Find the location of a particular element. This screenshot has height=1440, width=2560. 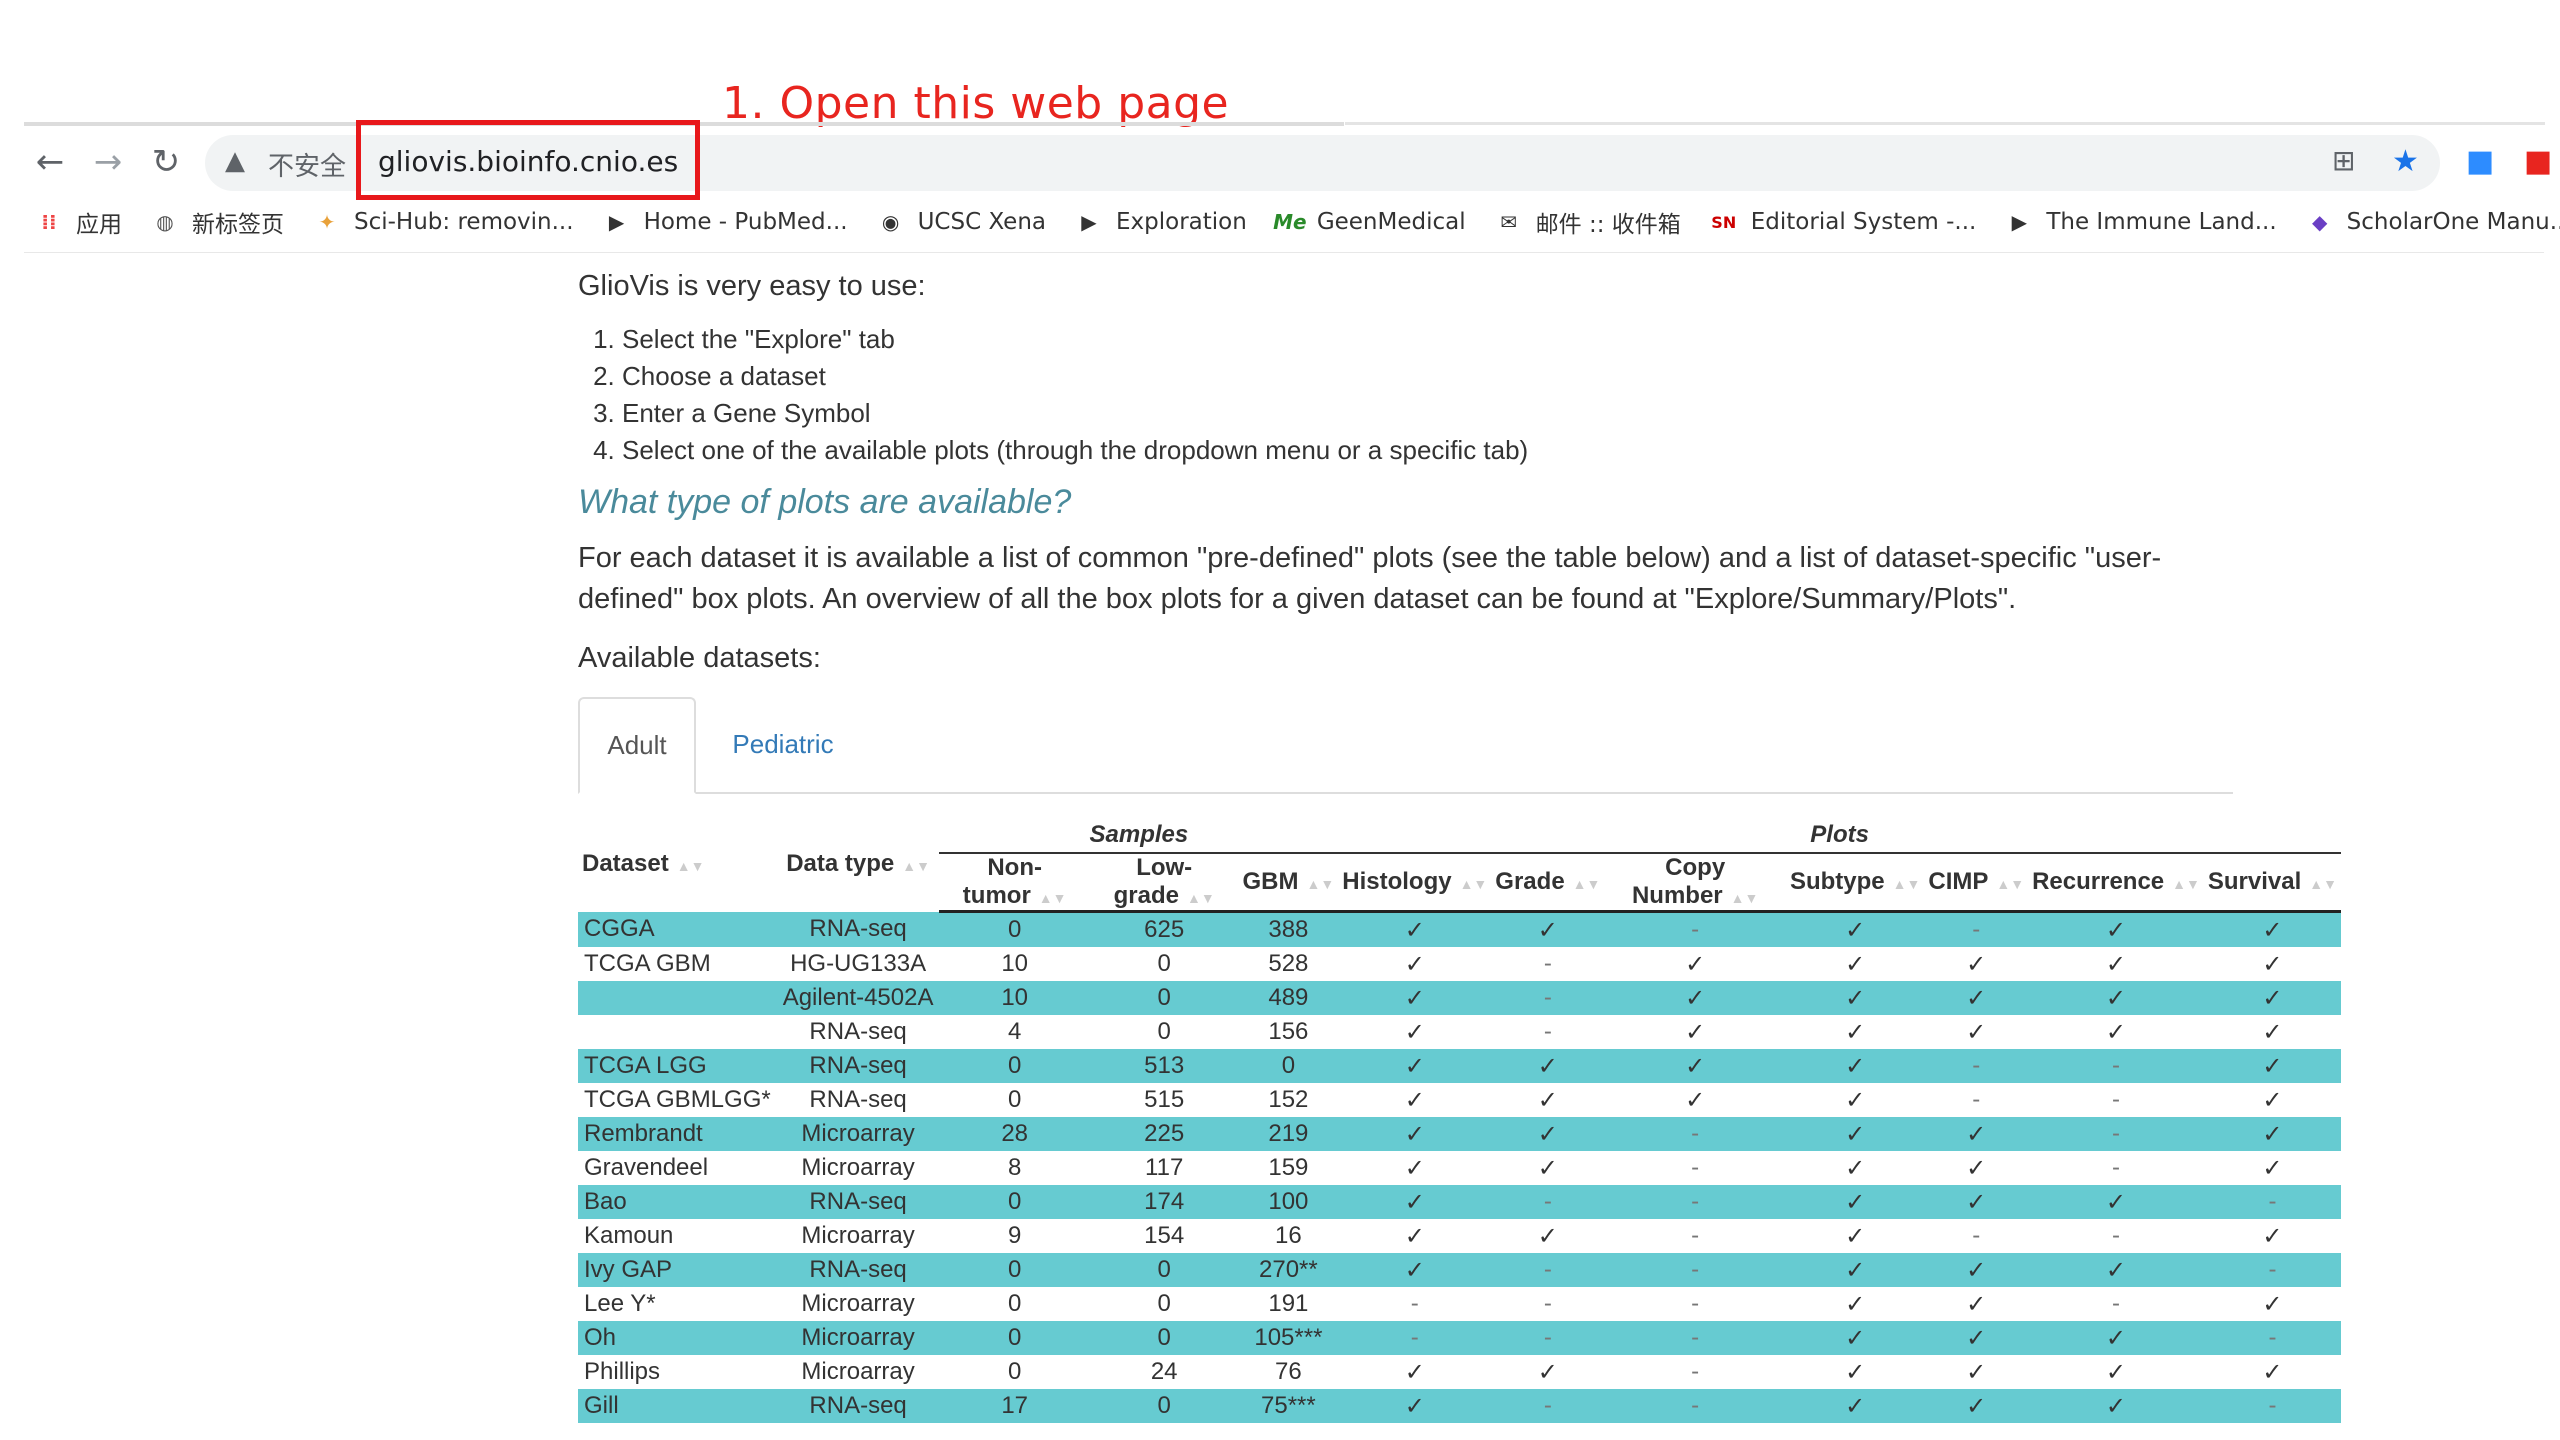

table-row: Kamoun Microarray 9 154 16 ✓ ✓ - ✓ - - ✓ is located at coordinates (1459, 1236).